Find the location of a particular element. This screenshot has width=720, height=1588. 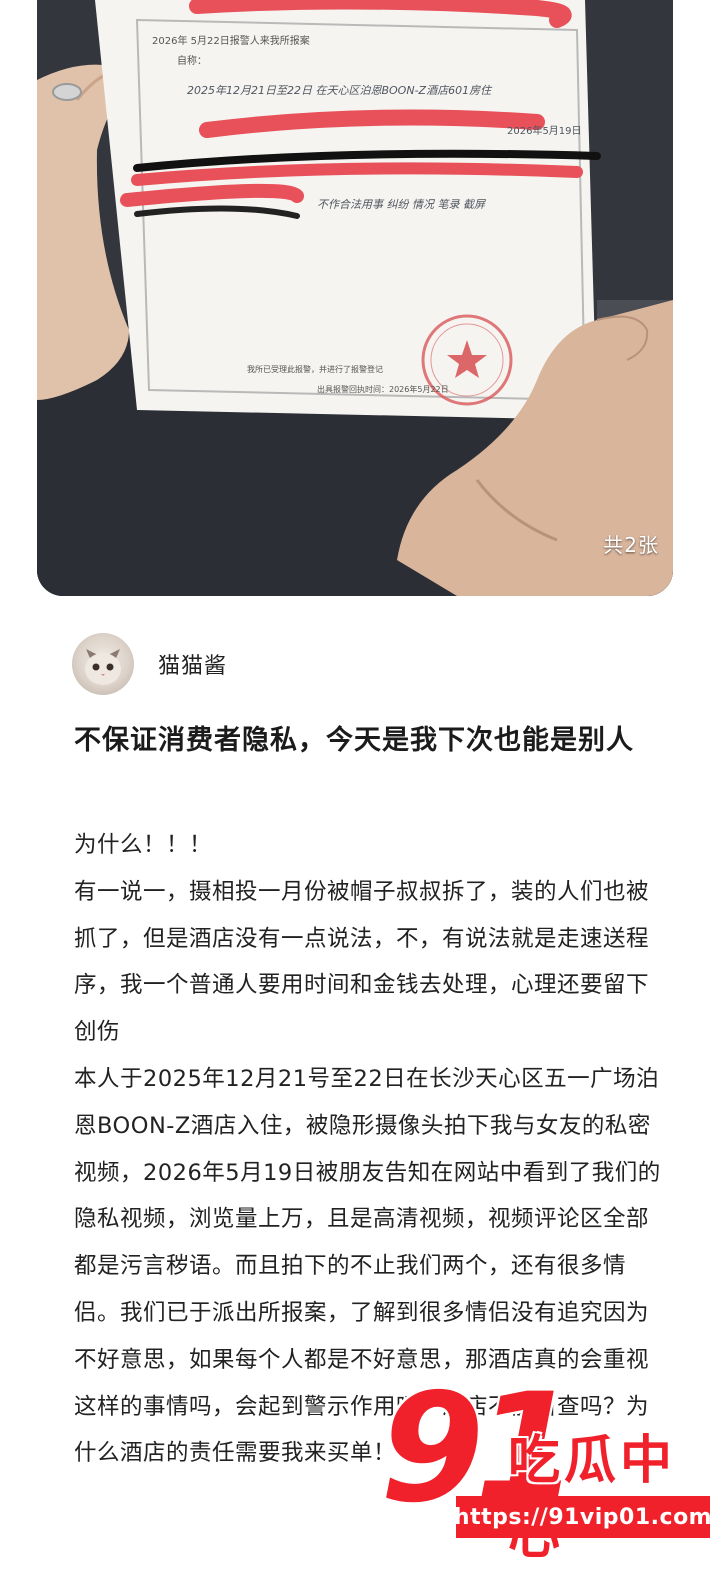

doc-footer-2: 出具报警回执时间：2026年5月22日 is located at coordinates (383, 389).